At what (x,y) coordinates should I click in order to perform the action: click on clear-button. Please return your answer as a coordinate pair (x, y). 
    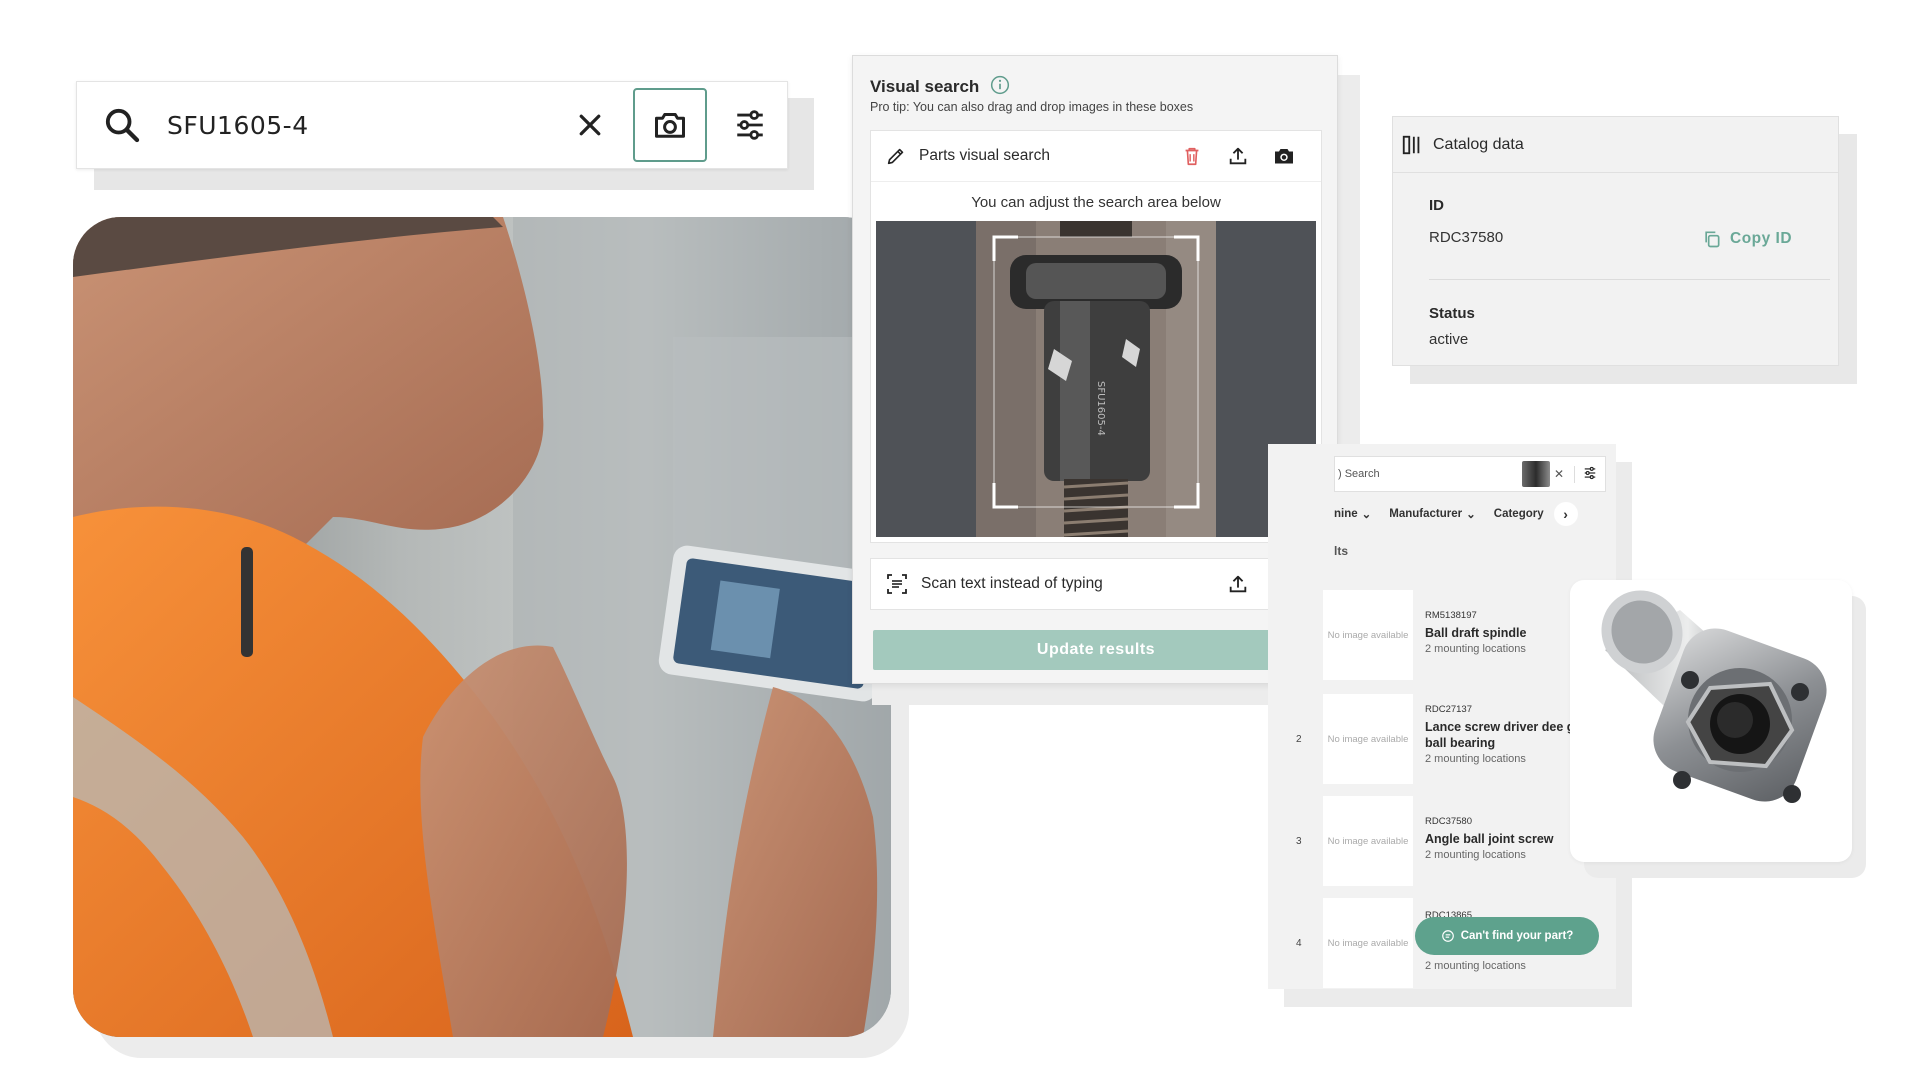
    Looking at the image, I should click on (590, 125).